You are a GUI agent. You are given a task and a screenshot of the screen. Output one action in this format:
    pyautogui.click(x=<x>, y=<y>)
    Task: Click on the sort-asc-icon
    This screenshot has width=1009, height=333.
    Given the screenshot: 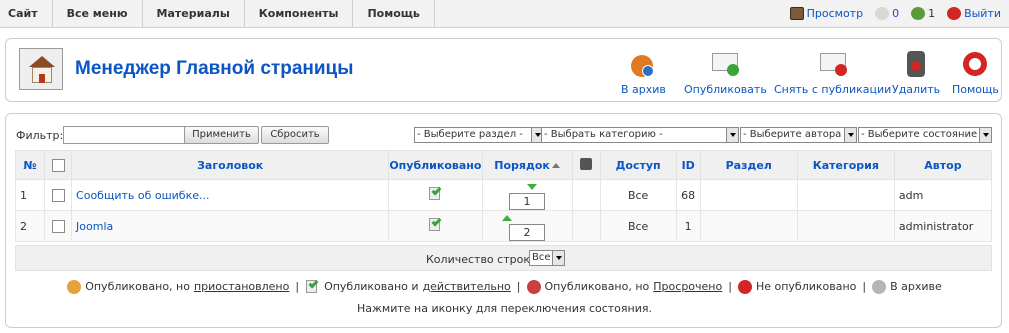 What is the action you would take?
    pyautogui.click(x=555, y=165)
    